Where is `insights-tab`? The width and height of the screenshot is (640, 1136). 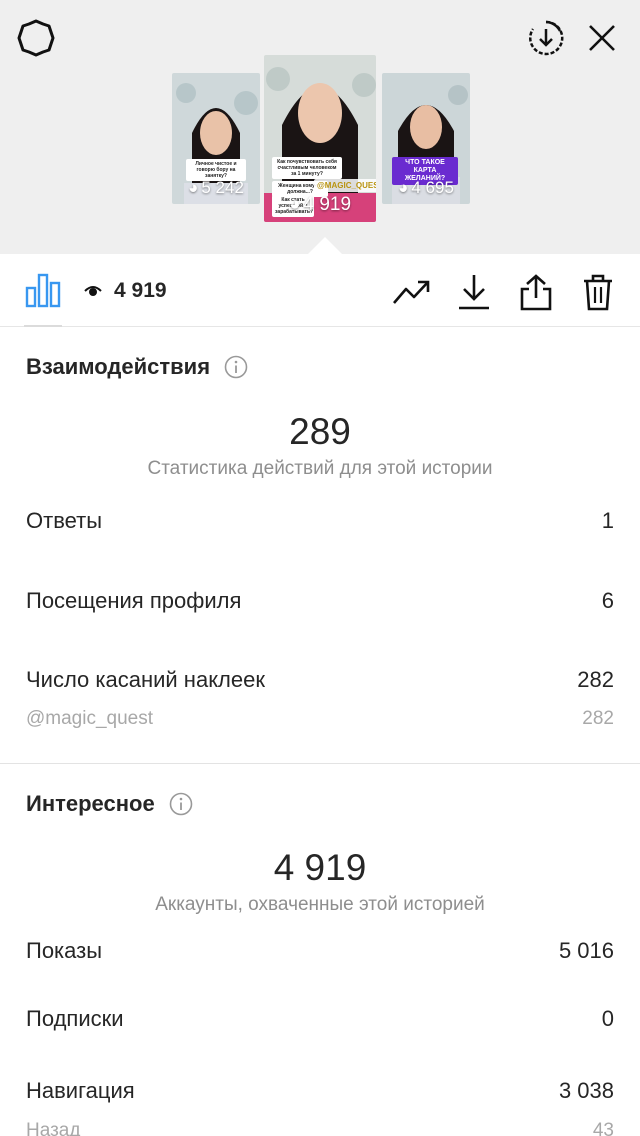
insights-tab is located at coordinates (43, 290).